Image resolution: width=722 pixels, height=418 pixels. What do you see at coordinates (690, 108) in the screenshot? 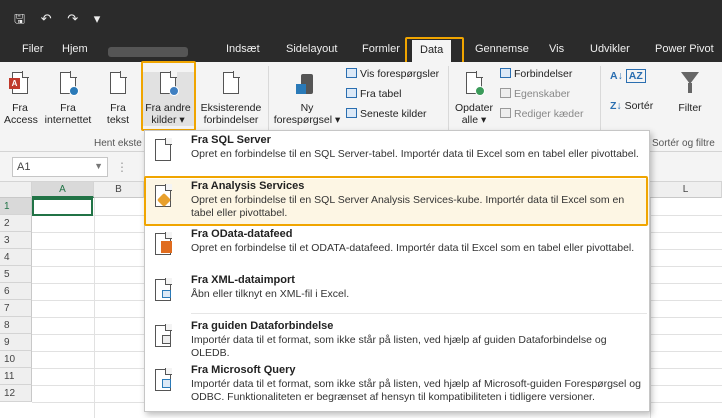
I see `filter-label: Filter` at bounding box center [690, 108].